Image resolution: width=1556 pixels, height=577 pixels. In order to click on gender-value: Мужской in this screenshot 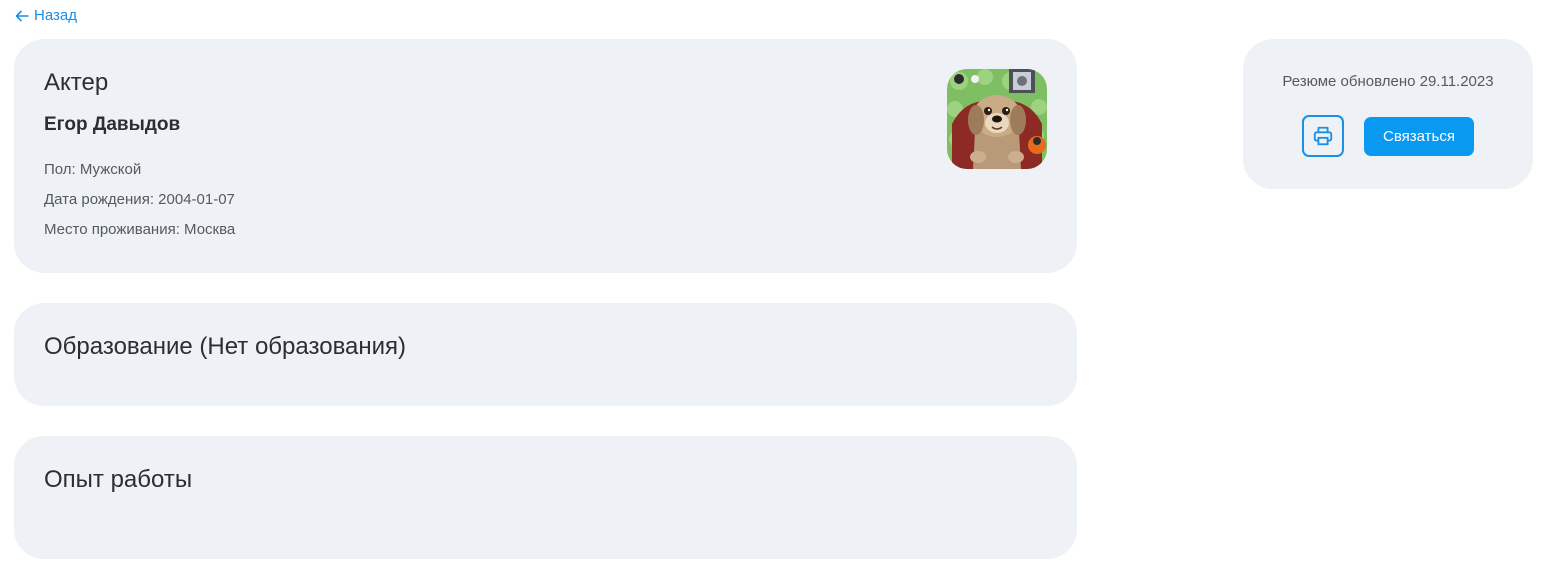, I will do `click(110, 169)`.